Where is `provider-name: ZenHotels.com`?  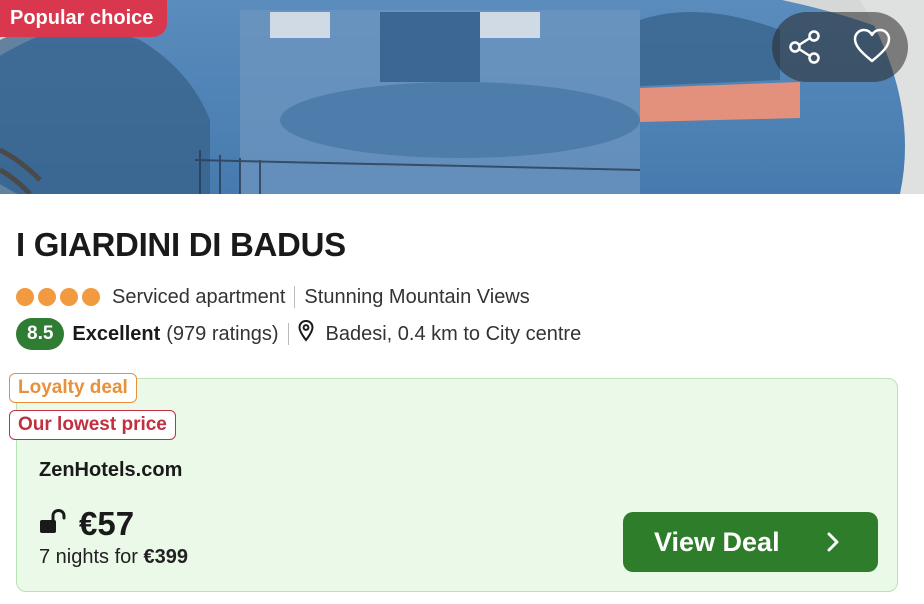
provider-name: ZenHotels.com is located at coordinates (111, 470).